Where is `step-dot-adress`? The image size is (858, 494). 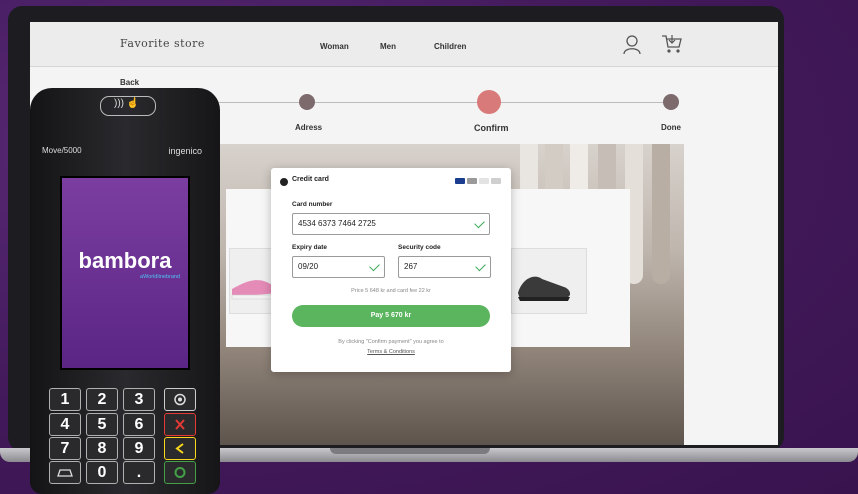
step-dot-adress is located at coordinates (307, 102).